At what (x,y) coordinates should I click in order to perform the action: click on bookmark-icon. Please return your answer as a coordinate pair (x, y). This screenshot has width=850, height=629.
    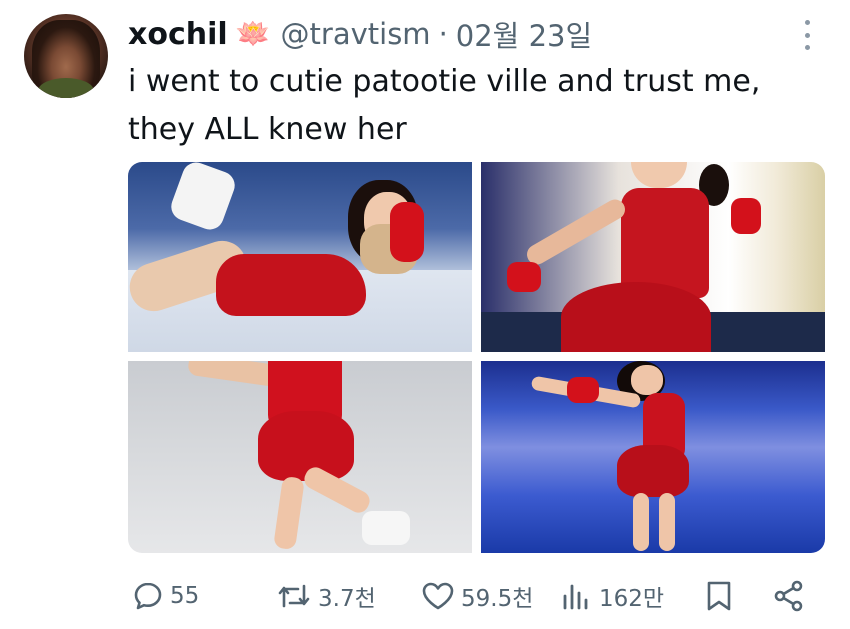
    Looking at the image, I should click on (719, 596).